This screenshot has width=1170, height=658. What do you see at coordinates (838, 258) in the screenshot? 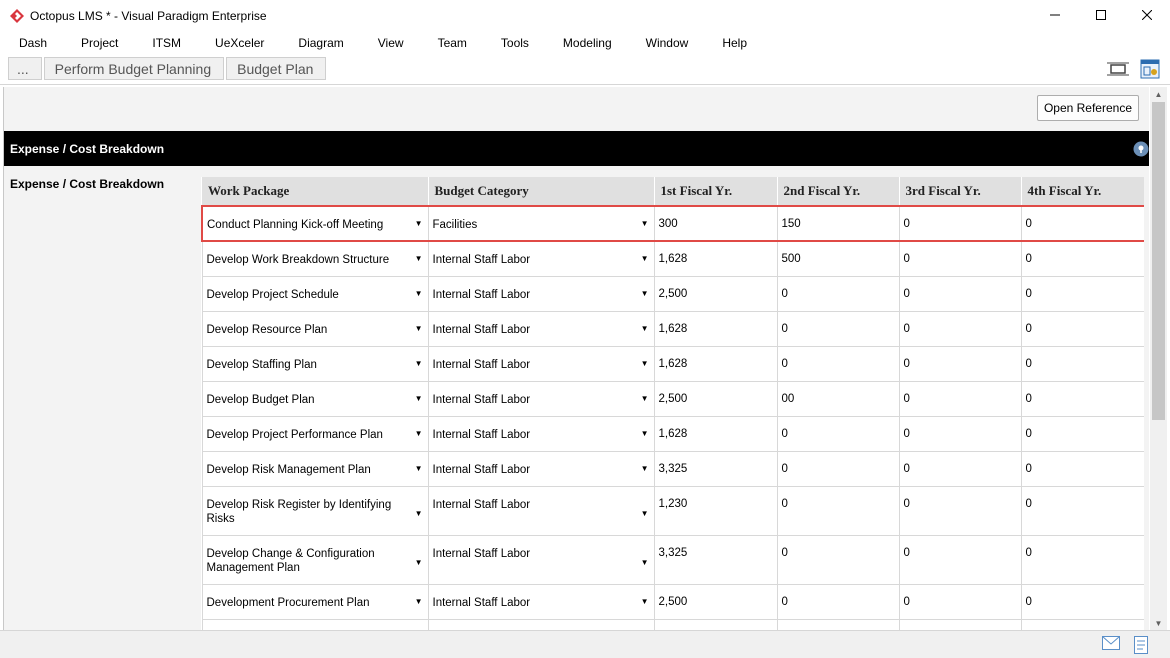
I see `fiscal-yr-2-cell: 500` at bounding box center [838, 258].